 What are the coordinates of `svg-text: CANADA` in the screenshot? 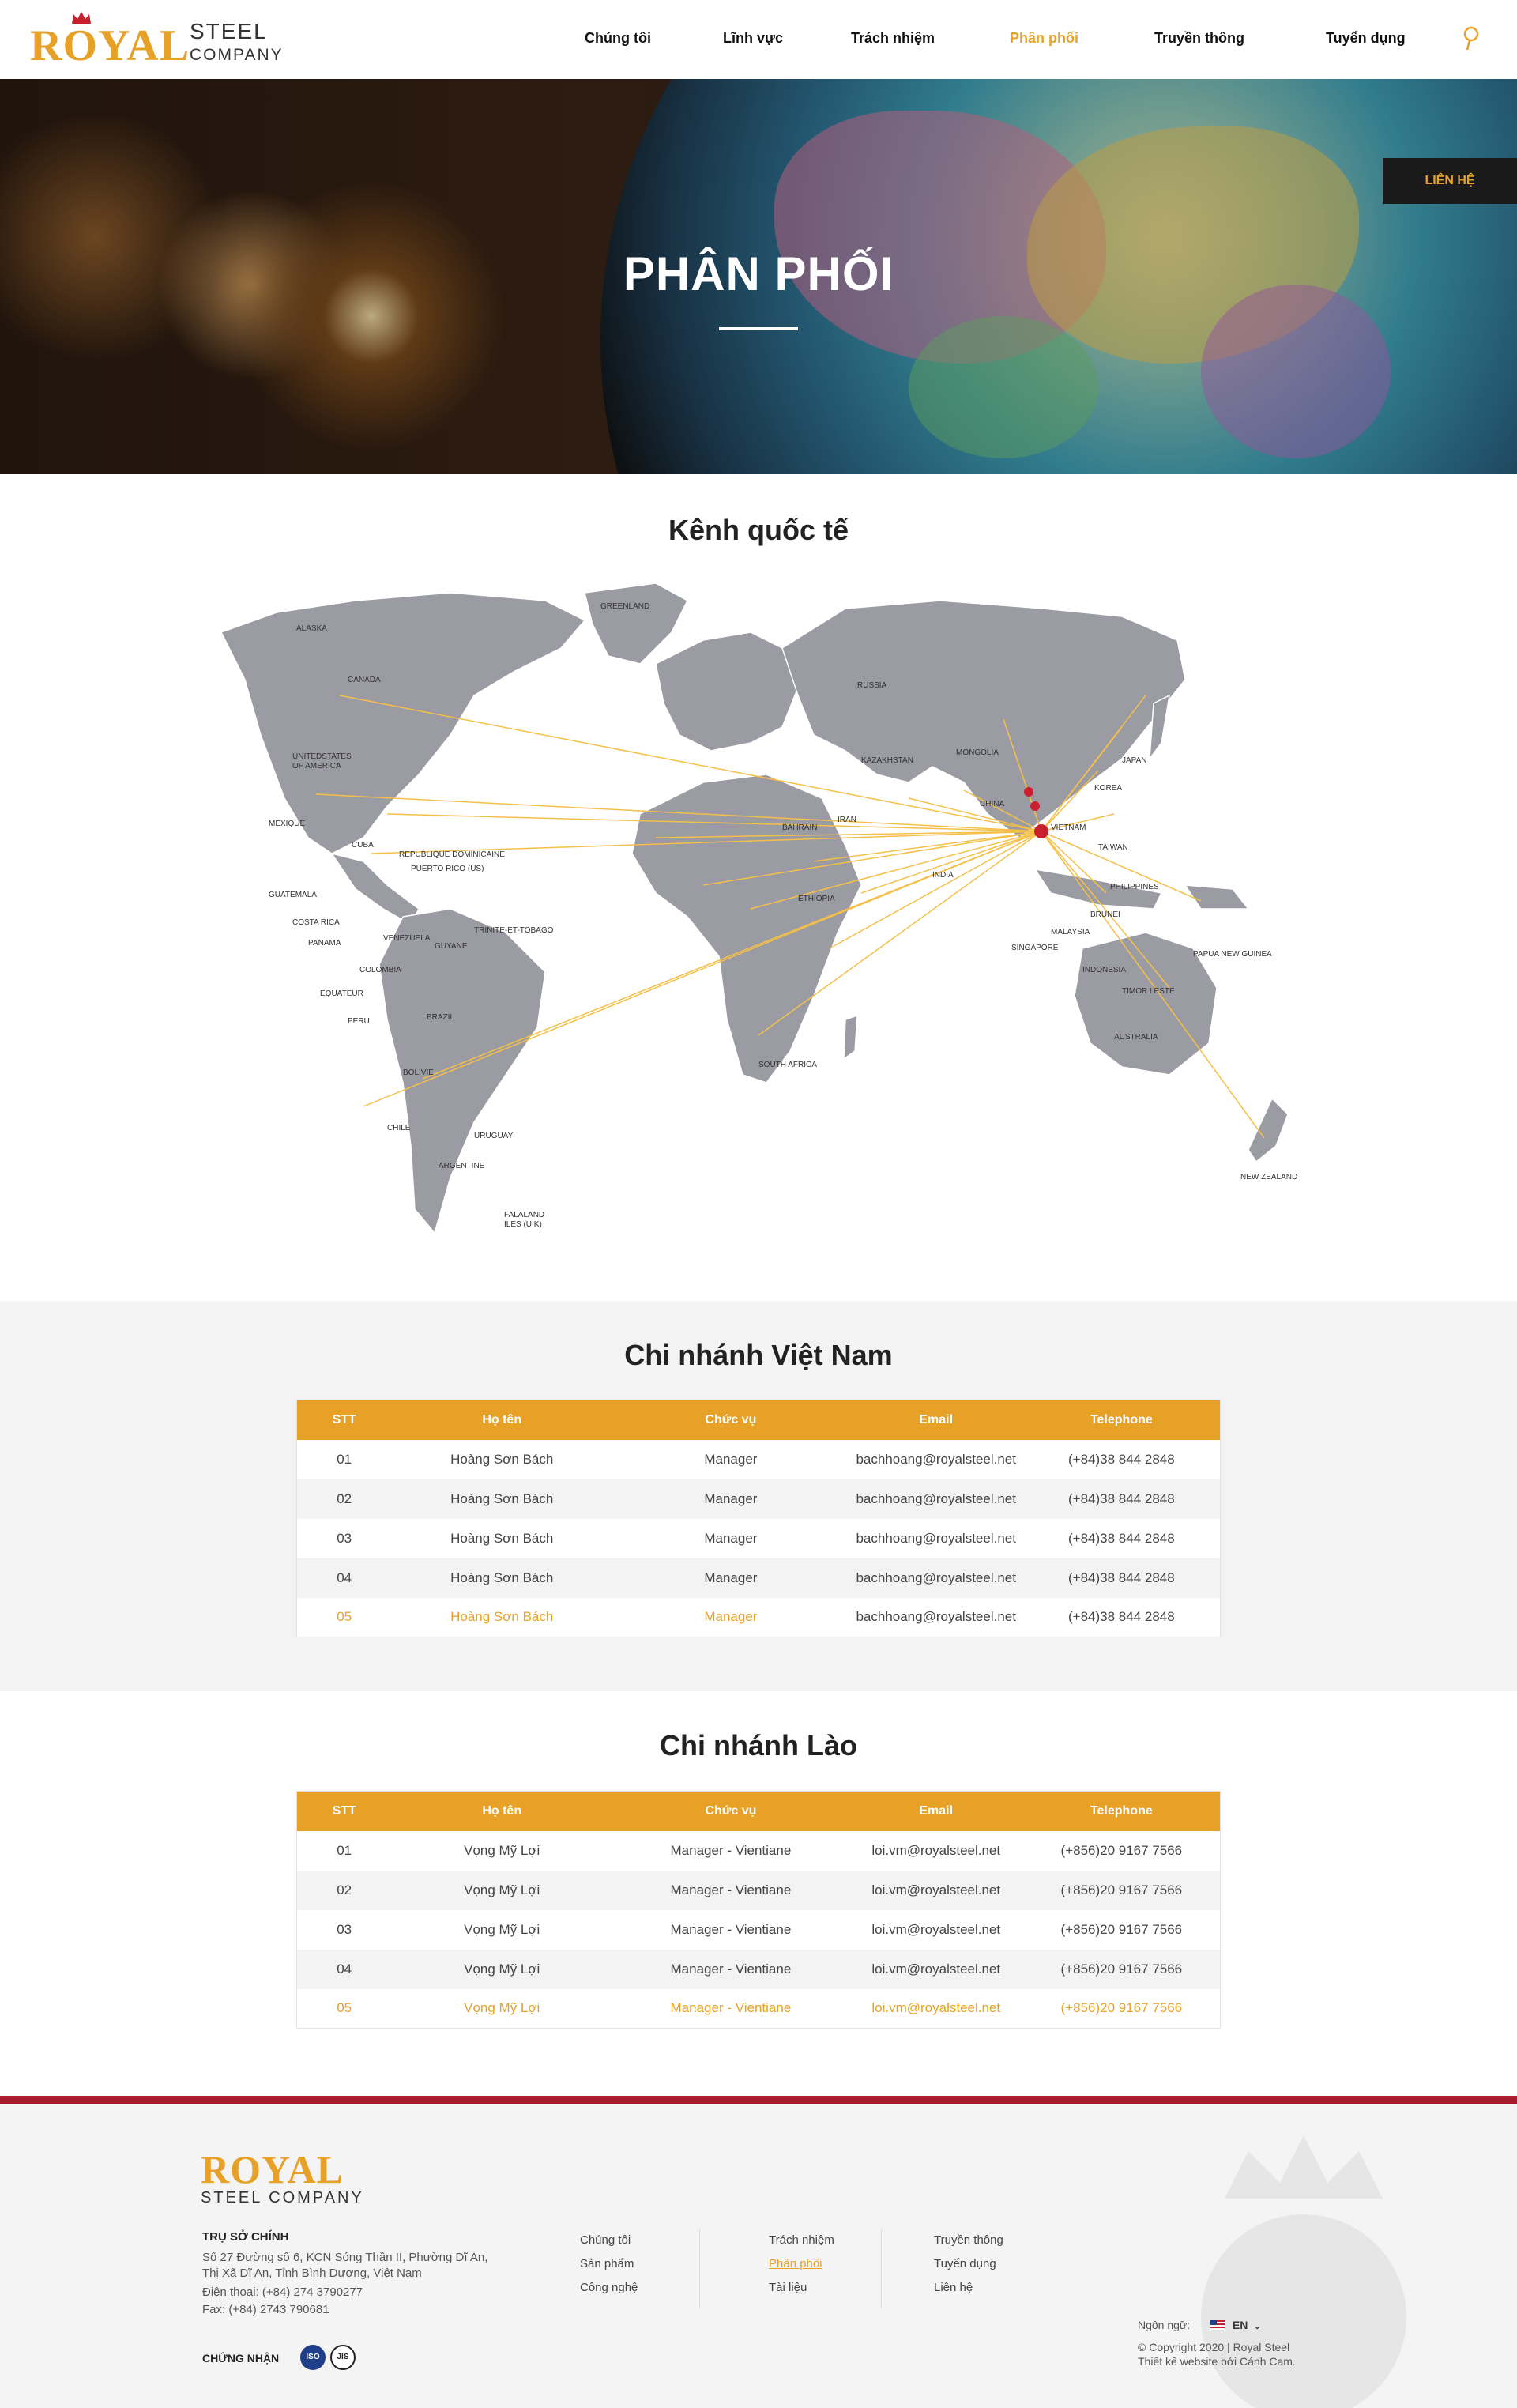 It's located at (365, 680).